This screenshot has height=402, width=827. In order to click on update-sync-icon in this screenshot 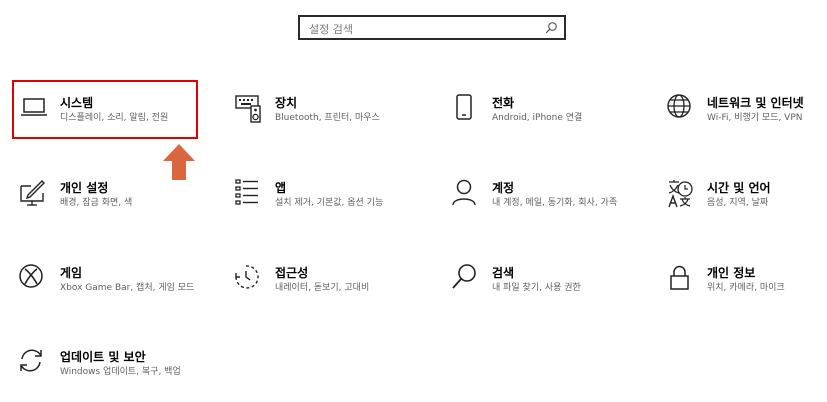, I will do `click(31, 360)`.